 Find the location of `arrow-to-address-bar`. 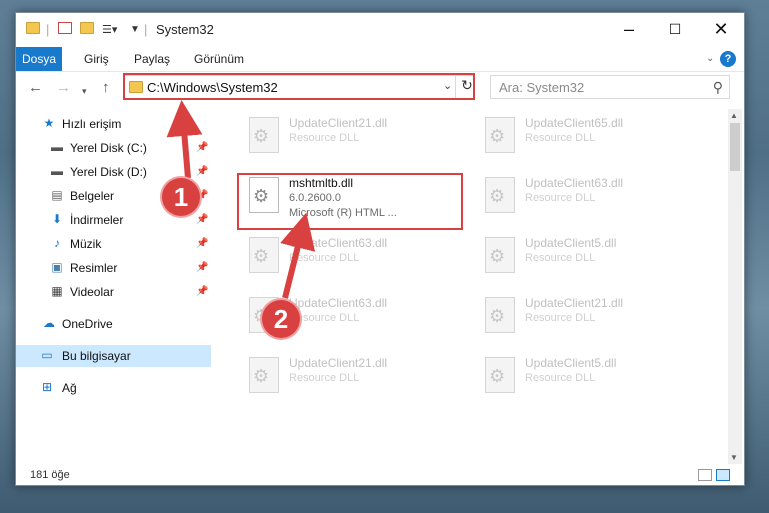

arrow-to-address-bar is located at coordinates (184, 139).